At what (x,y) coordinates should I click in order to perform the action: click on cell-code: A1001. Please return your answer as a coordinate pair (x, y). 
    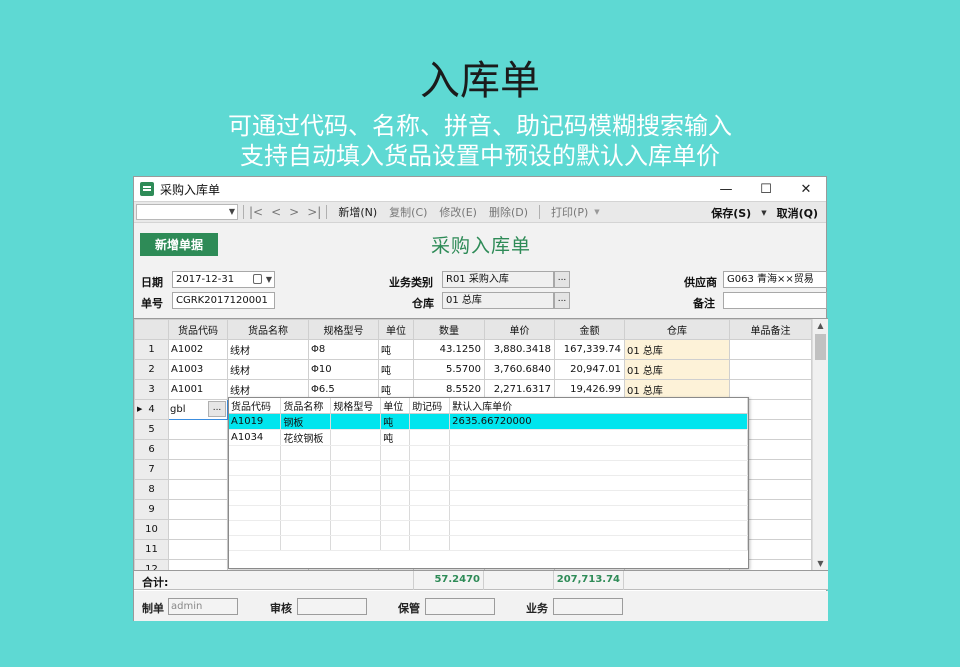
    Looking at the image, I should click on (198, 389).